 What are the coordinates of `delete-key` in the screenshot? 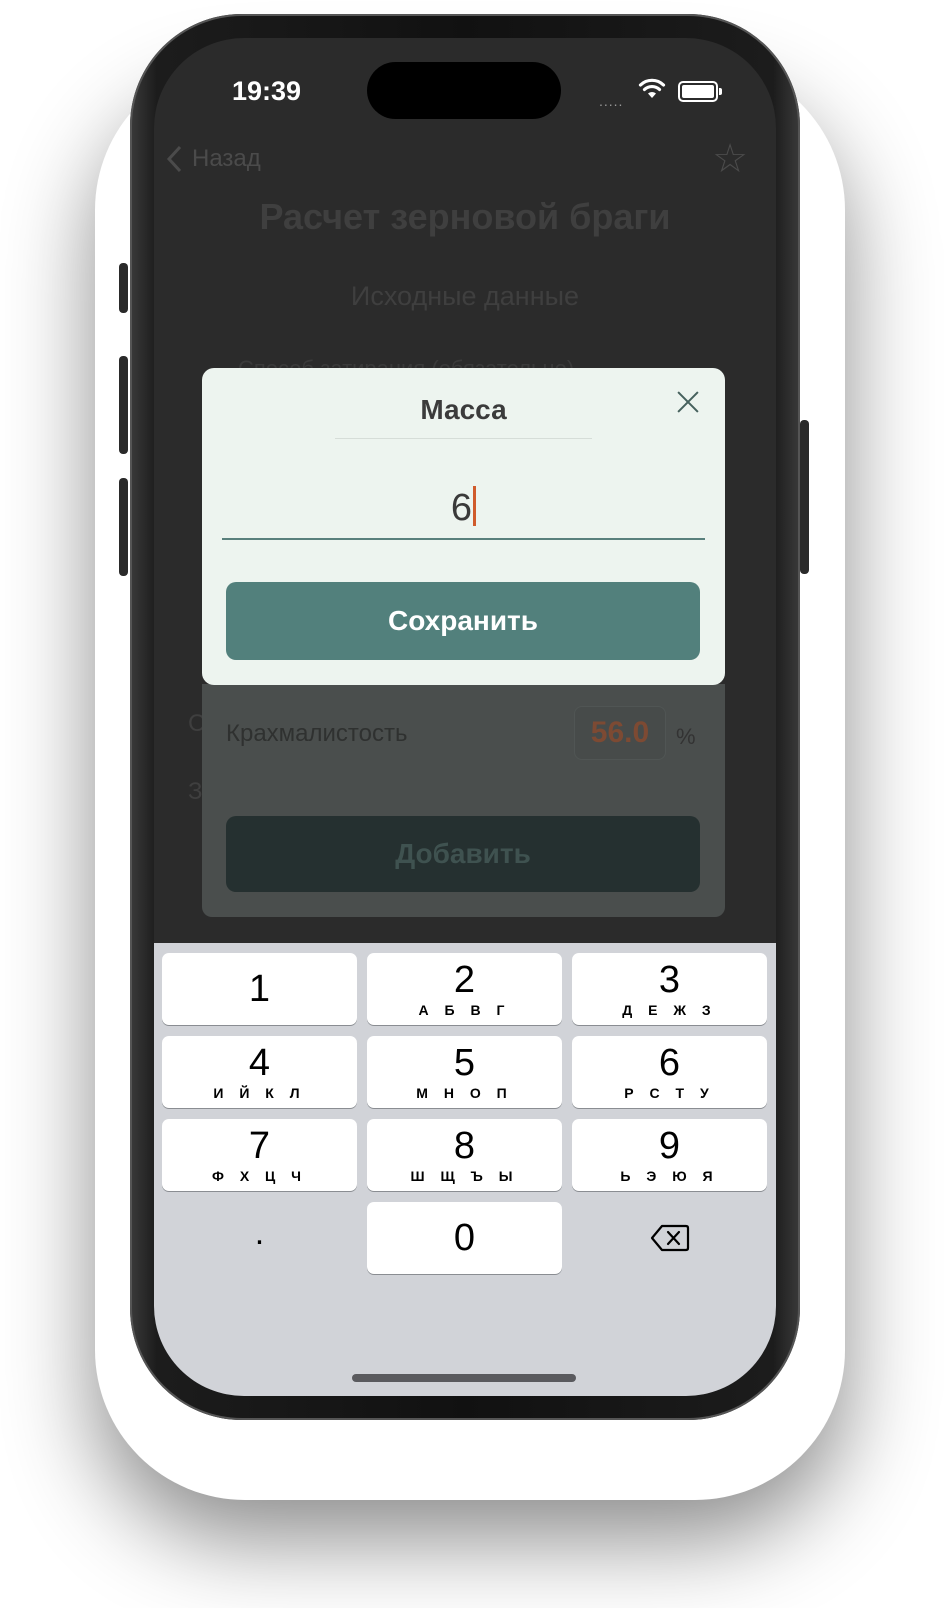 It's located at (669, 1238).